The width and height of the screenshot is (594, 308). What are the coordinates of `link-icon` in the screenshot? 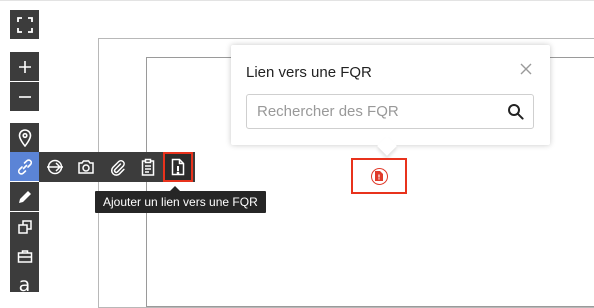 It's located at (24, 166).